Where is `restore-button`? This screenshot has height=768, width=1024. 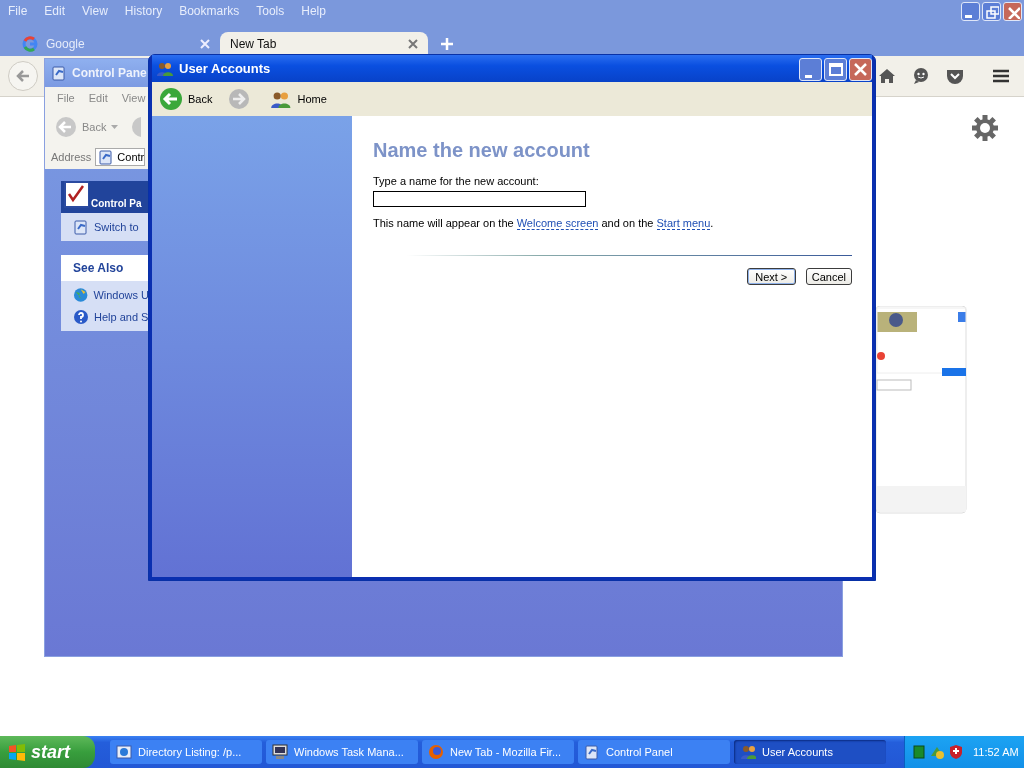
restore-button is located at coordinates (991, 11).